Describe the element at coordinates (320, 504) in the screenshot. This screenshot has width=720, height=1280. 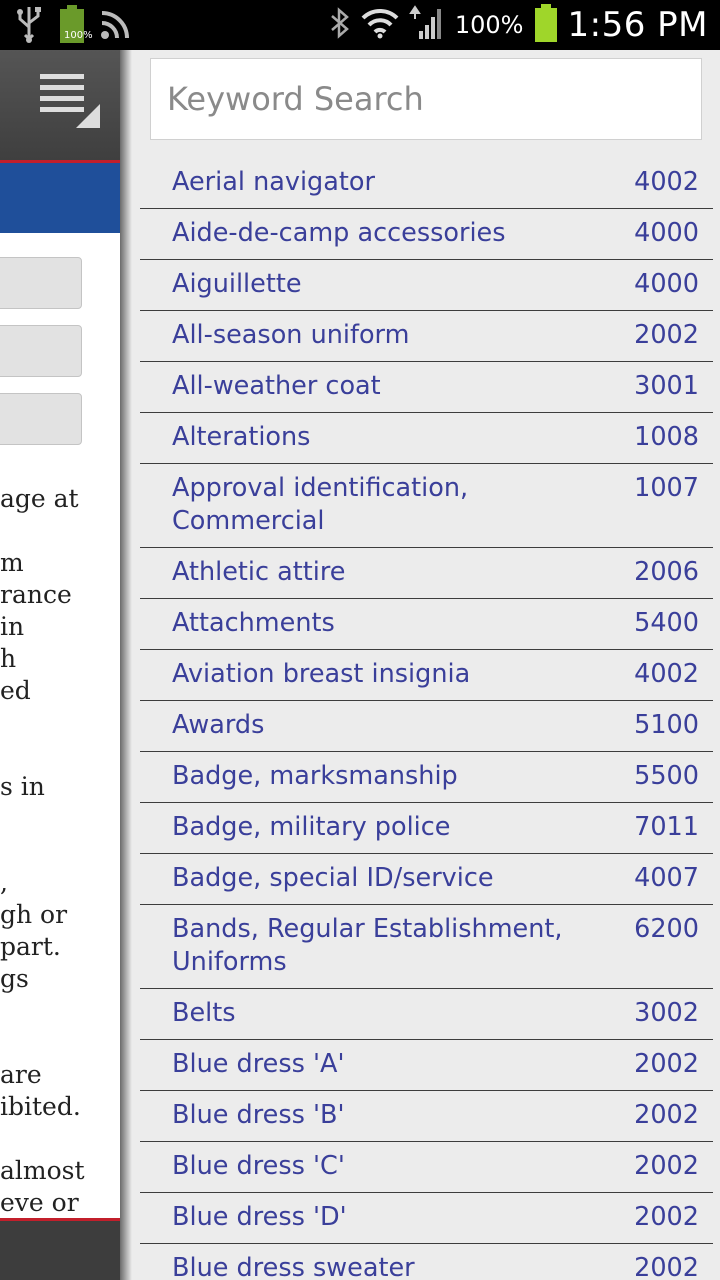
I see `index-term: Approval identification, Commercial` at that location.